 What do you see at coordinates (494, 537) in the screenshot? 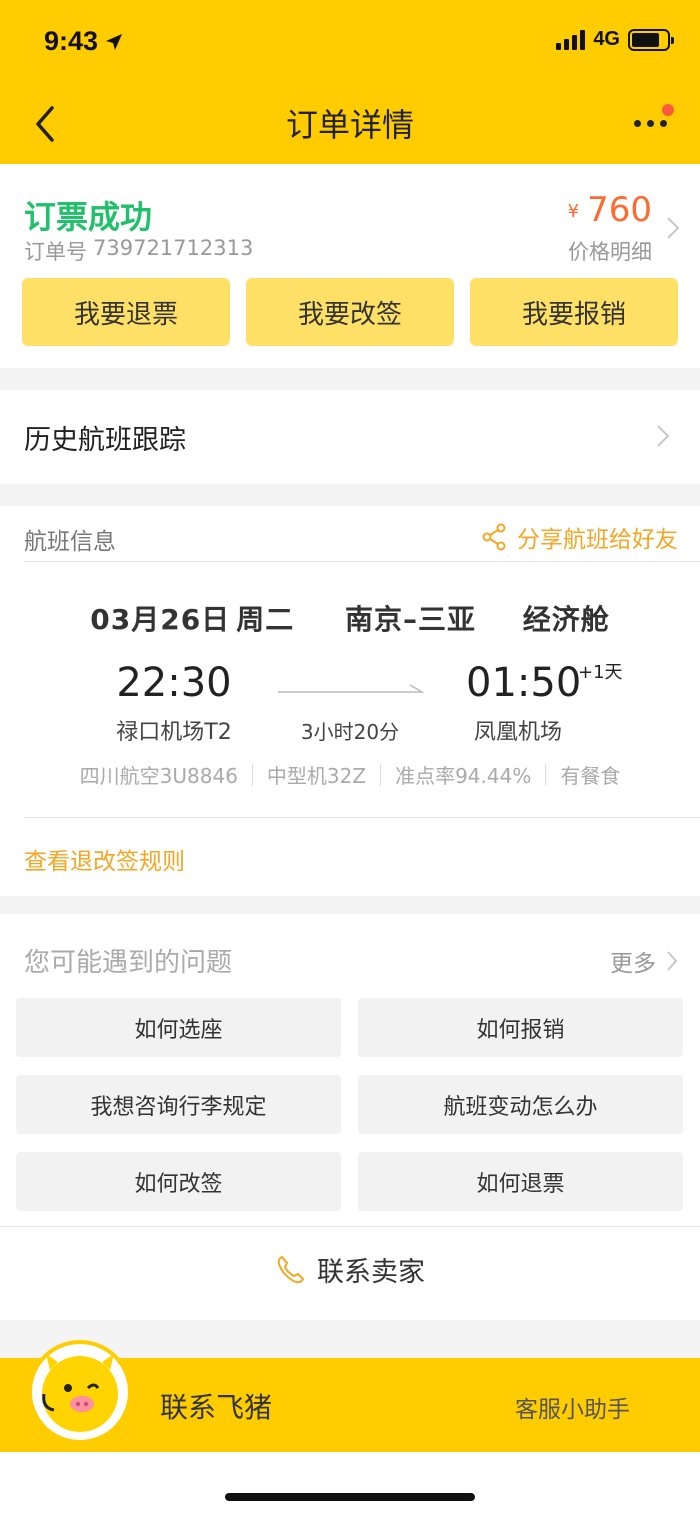
I see `share-icon` at bounding box center [494, 537].